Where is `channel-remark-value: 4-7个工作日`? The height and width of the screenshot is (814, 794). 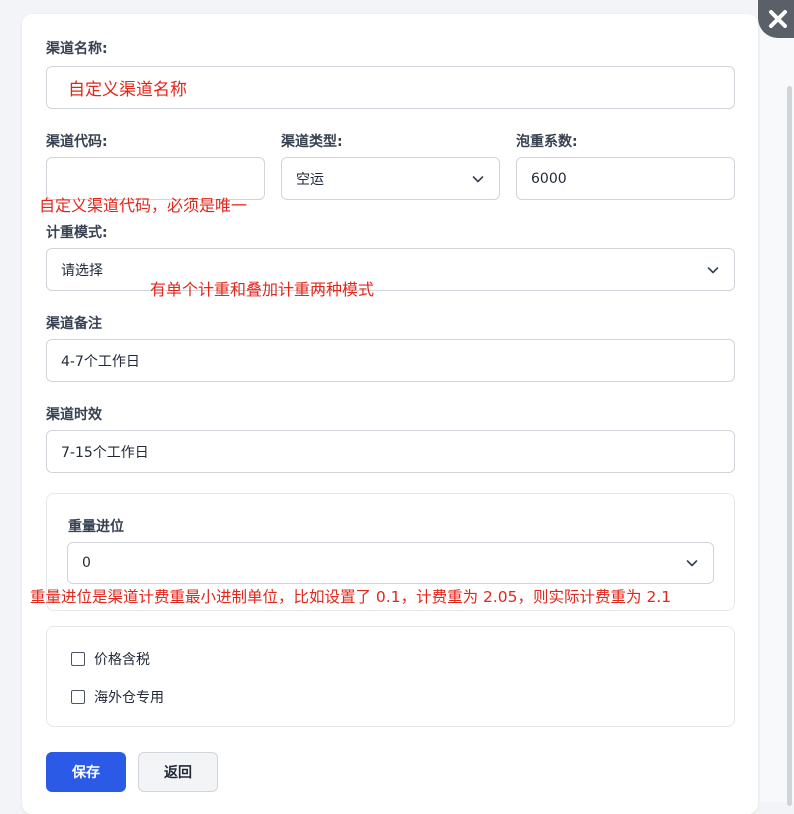
channel-remark-value: 4-7个工作日 is located at coordinates (100, 361).